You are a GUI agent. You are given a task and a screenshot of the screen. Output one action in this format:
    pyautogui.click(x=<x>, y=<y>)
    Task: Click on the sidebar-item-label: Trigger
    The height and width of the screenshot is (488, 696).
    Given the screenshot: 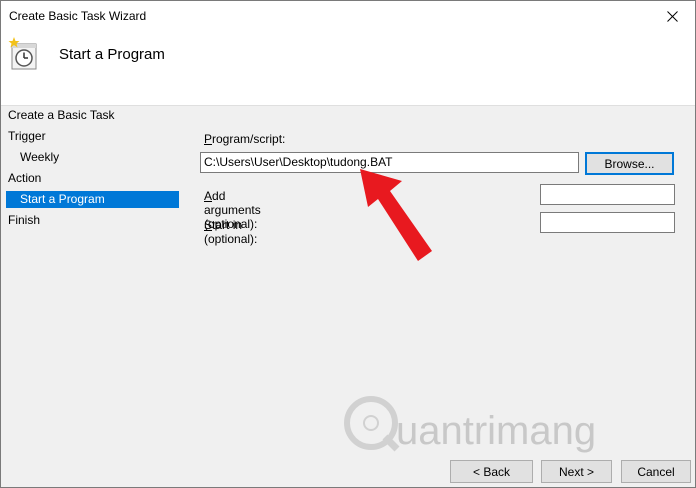 What is the action you would take?
    pyautogui.click(x=27, y=136)
    